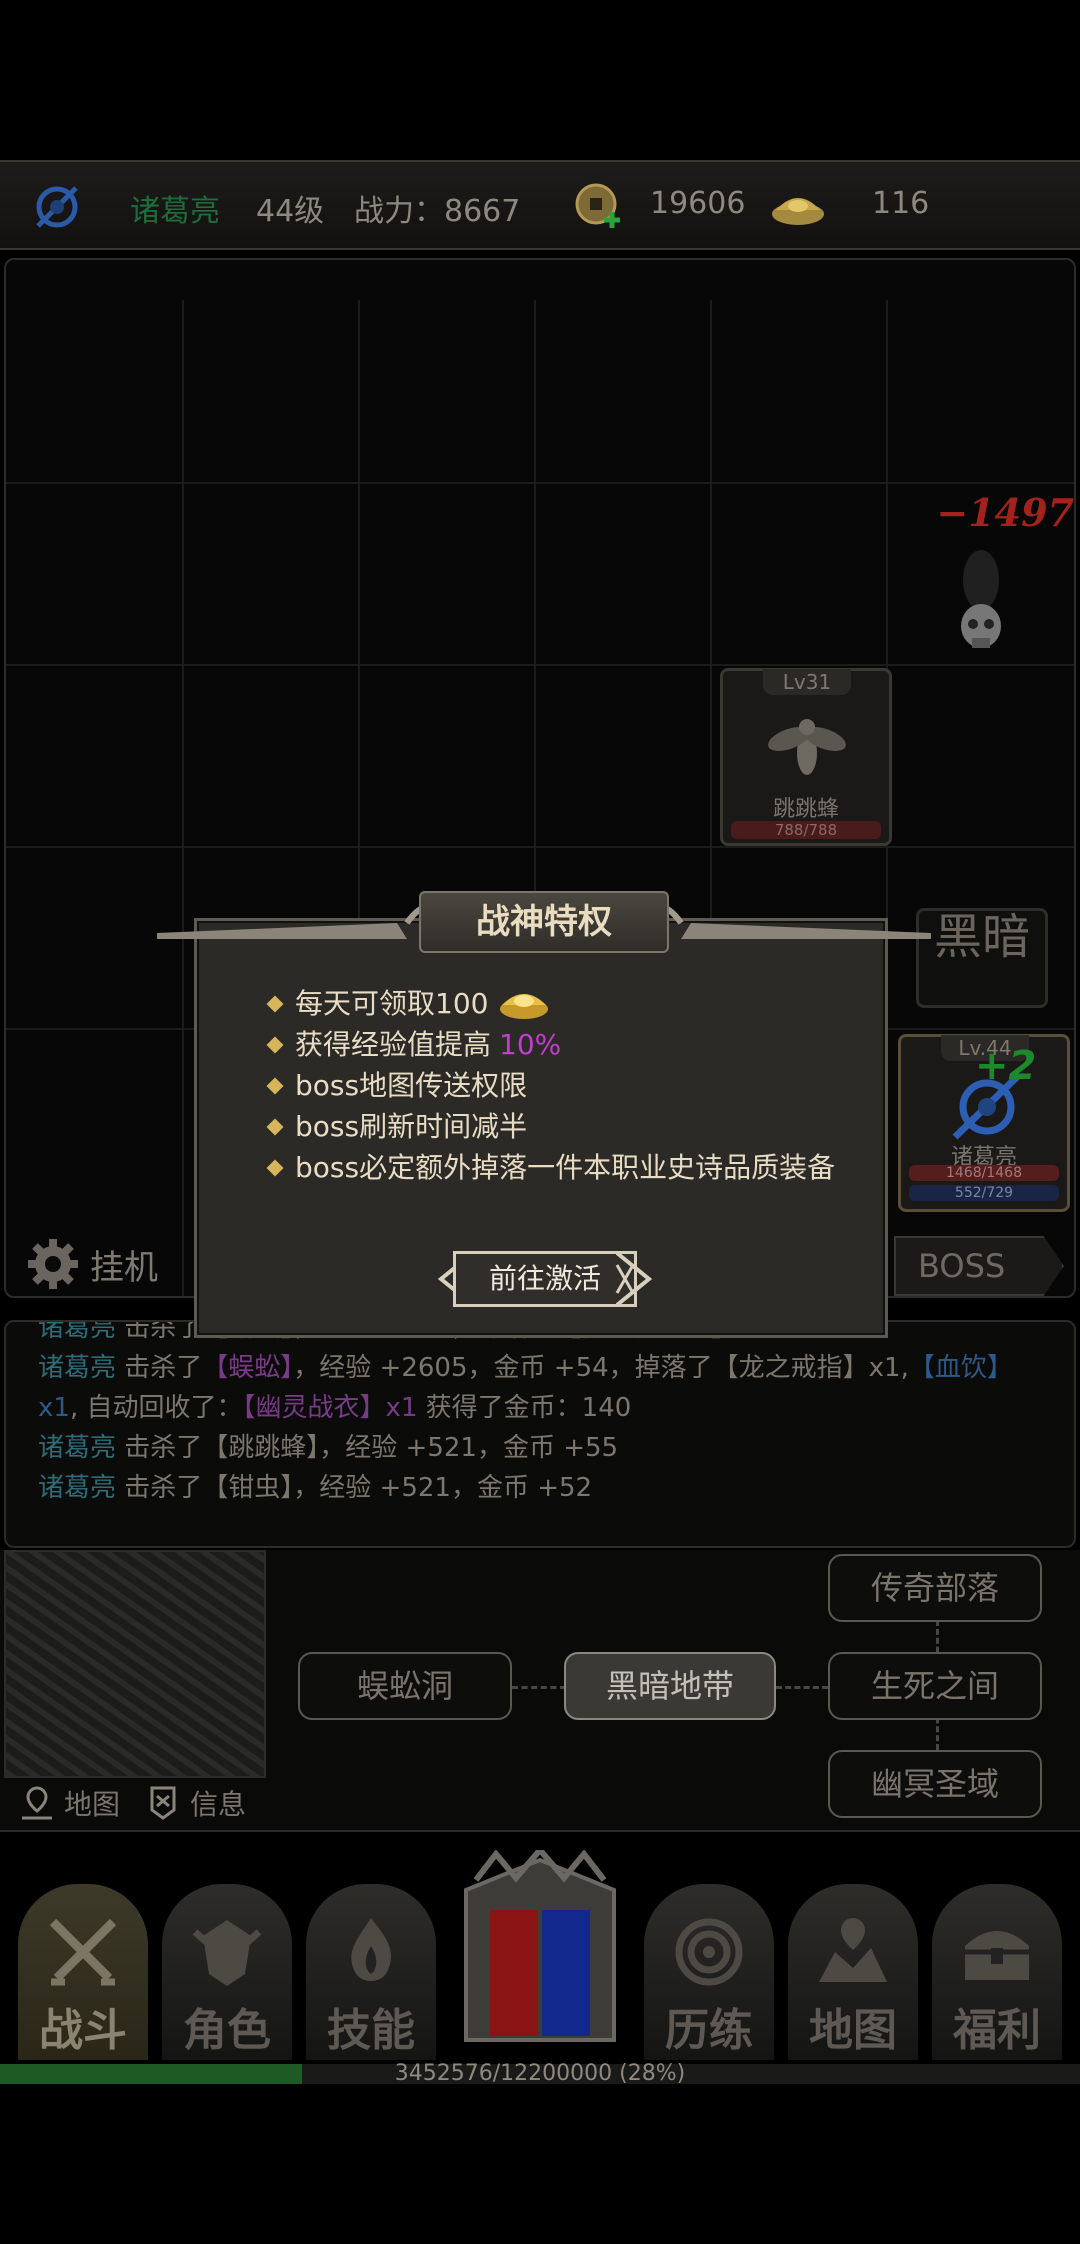 Image resolution: width=1080 pixels, height=2244 pixels. Describe the element at coordinates (997, 1955) in the screenshot. I see `treasure-chest-icon` at that location.